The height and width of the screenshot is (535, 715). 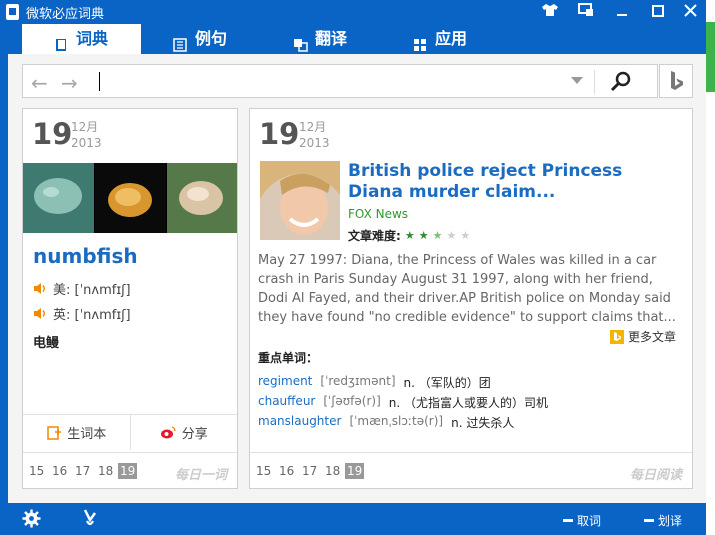 I want to click on search-icon, so click(x=621, y=82).